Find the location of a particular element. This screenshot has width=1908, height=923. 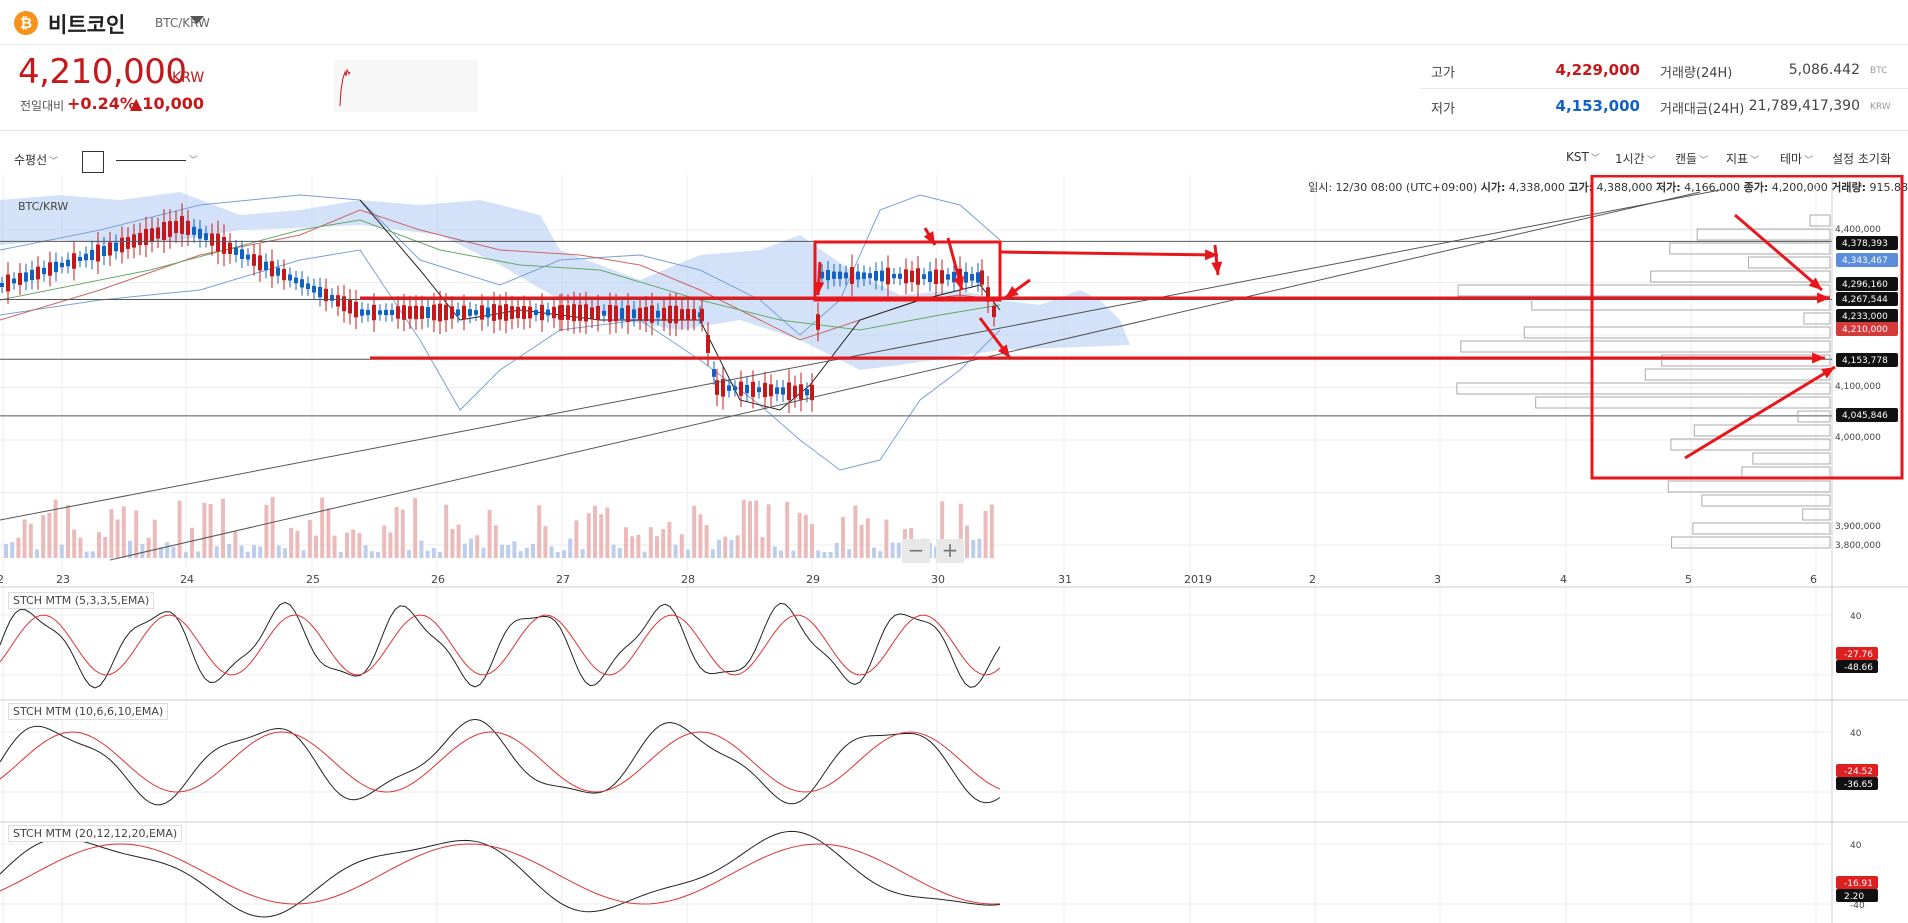

stats-divider is located at coordinates (1664, 88).